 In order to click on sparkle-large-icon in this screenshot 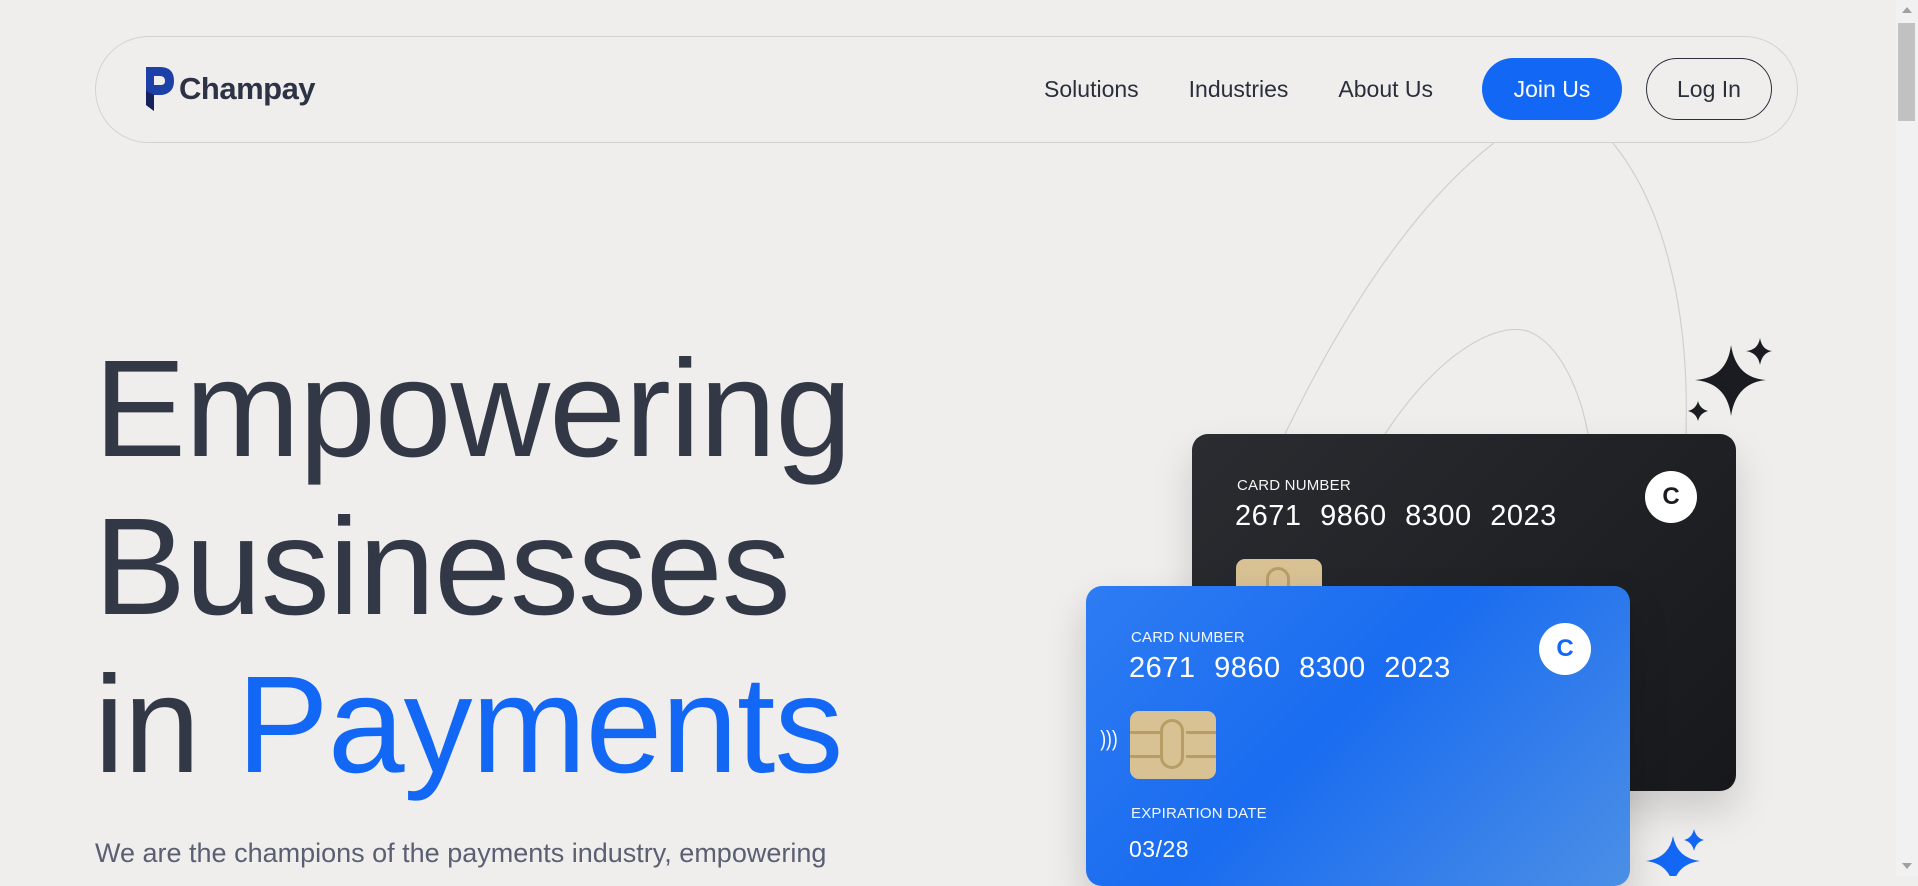, I will do `click(1730, 379)`.